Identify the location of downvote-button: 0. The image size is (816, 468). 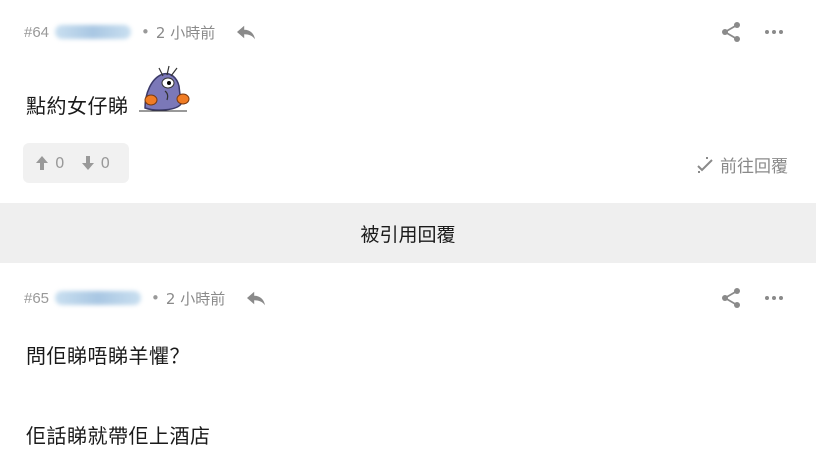
(96, 163).